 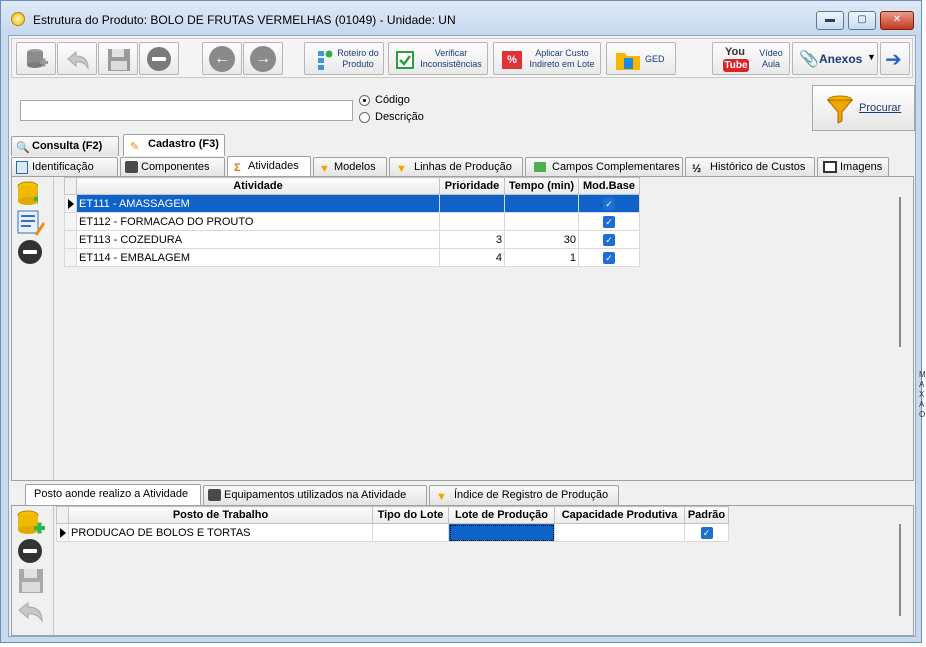 I want to click on verificar-label: Verificar Inconsistências, so click(x=451, y=58).